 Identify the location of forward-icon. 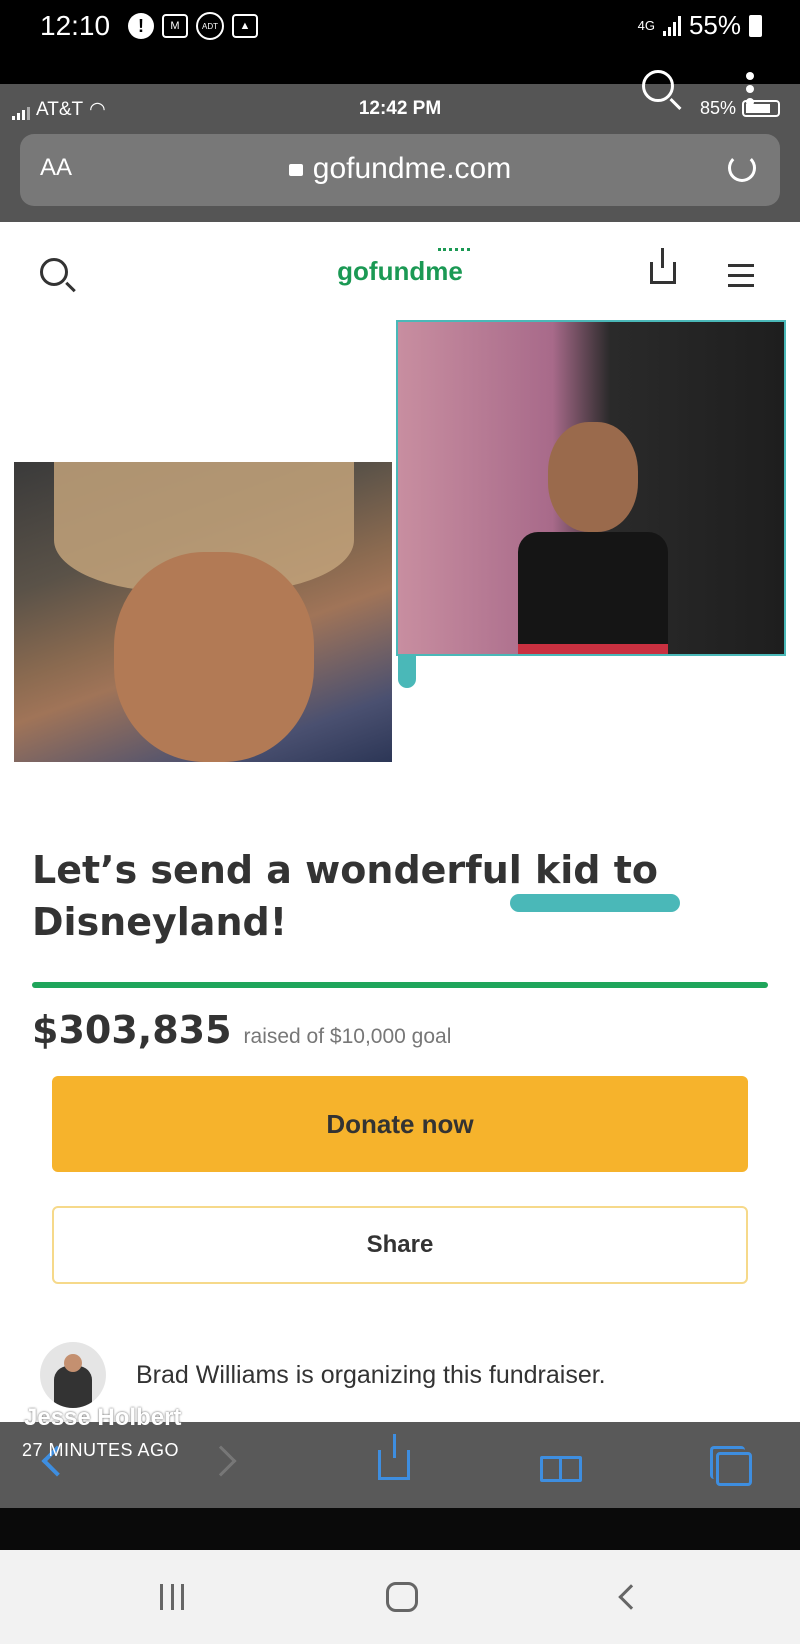
(221, 1461).